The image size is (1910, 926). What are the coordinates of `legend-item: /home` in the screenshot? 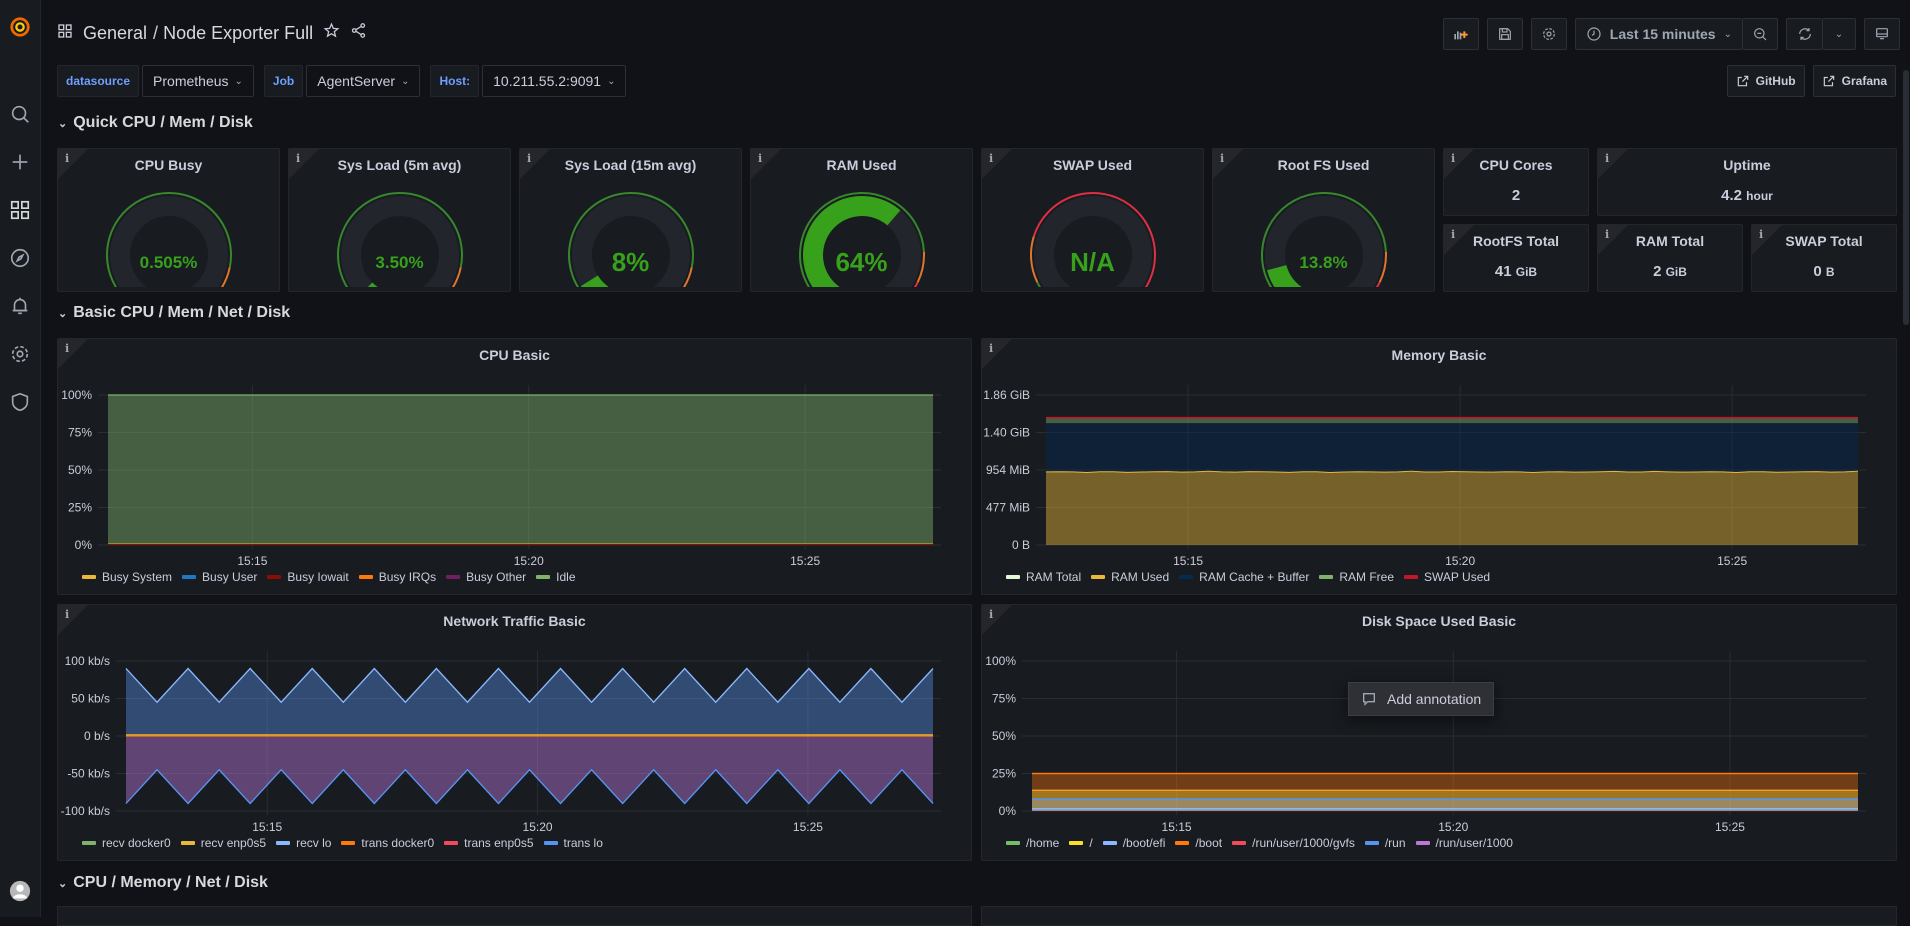 It's located at (1032, 843).